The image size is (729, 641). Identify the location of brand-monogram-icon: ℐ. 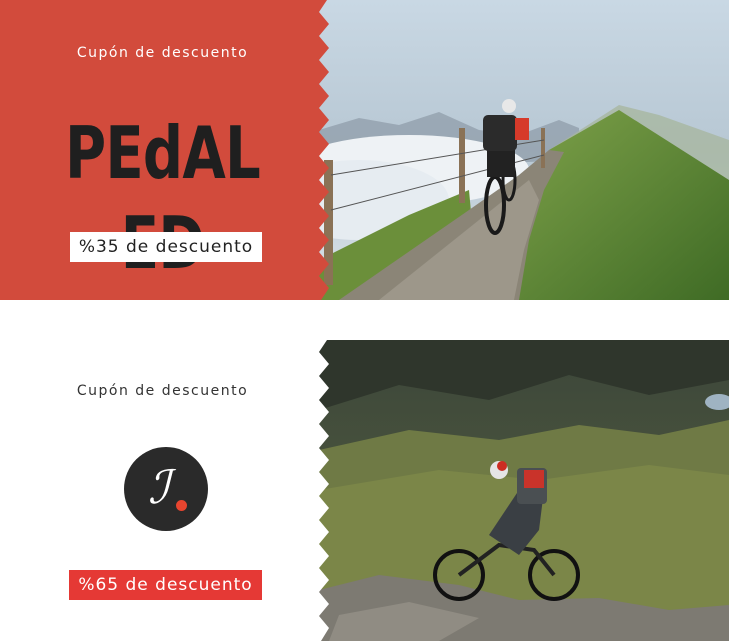
(166, 489).